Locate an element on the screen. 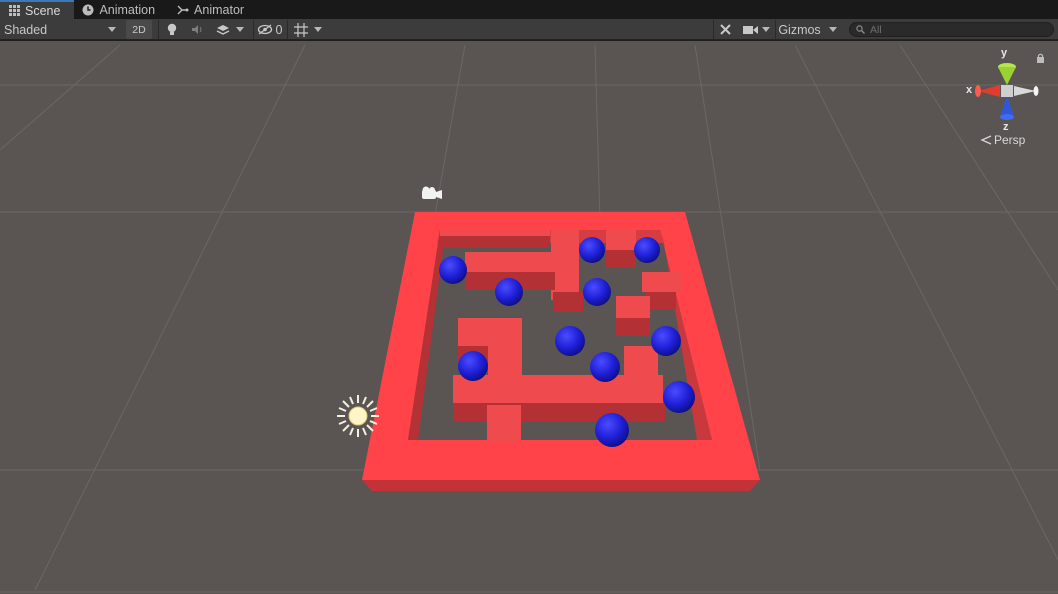 The width and height of the screenshot is (1058, 594). scene-toolbar: Shaded 2D 0 Gizmos All is located at coordinates (529, 29).